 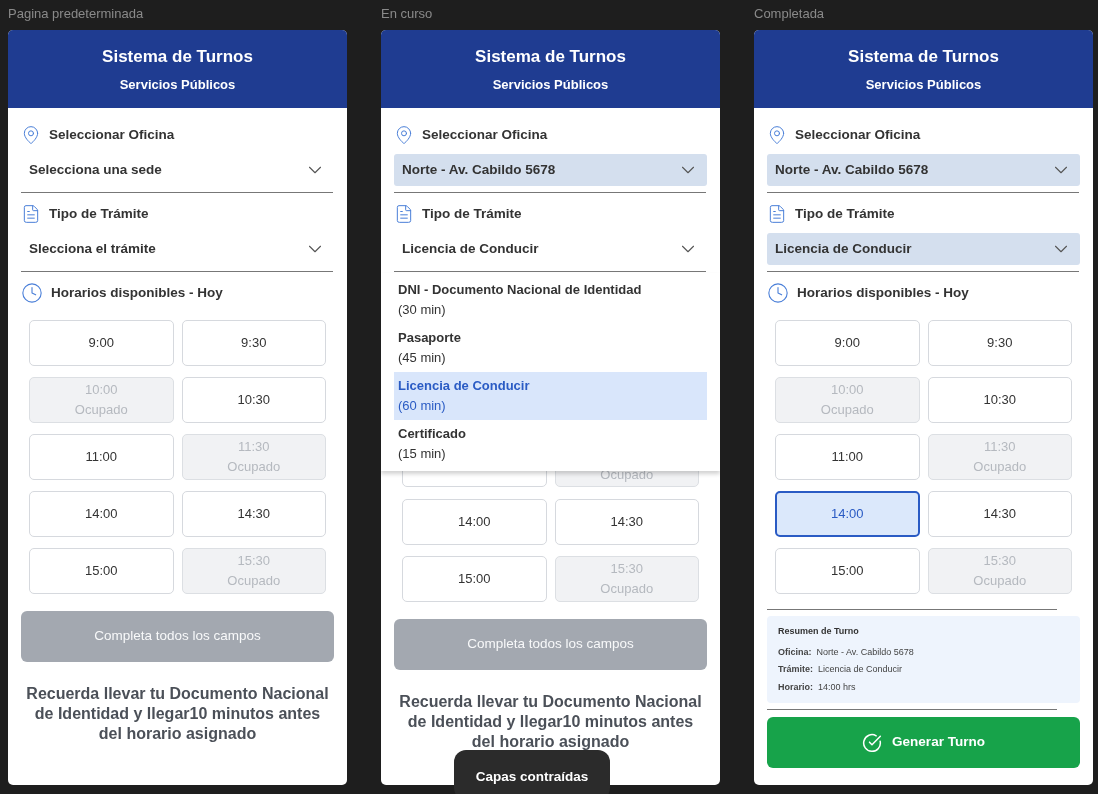 What do you see at coordinates (860, 669) in the screenshot?
I see `summary-value: Licencia de Conducir` at bounding box center [860, 669].